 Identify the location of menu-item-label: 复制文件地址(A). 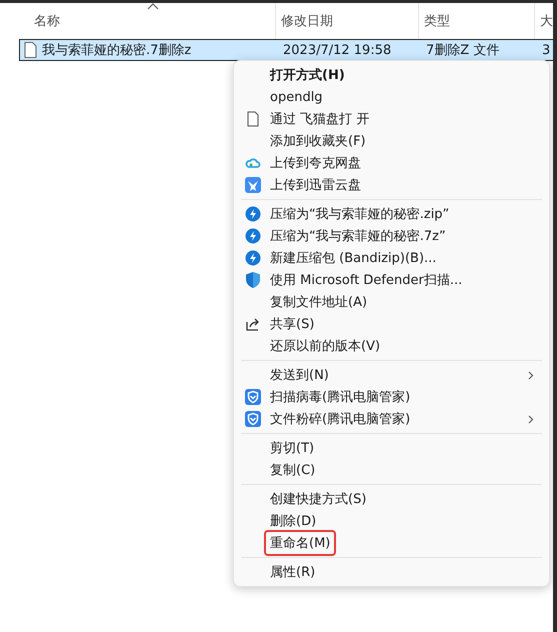
(318, 303).